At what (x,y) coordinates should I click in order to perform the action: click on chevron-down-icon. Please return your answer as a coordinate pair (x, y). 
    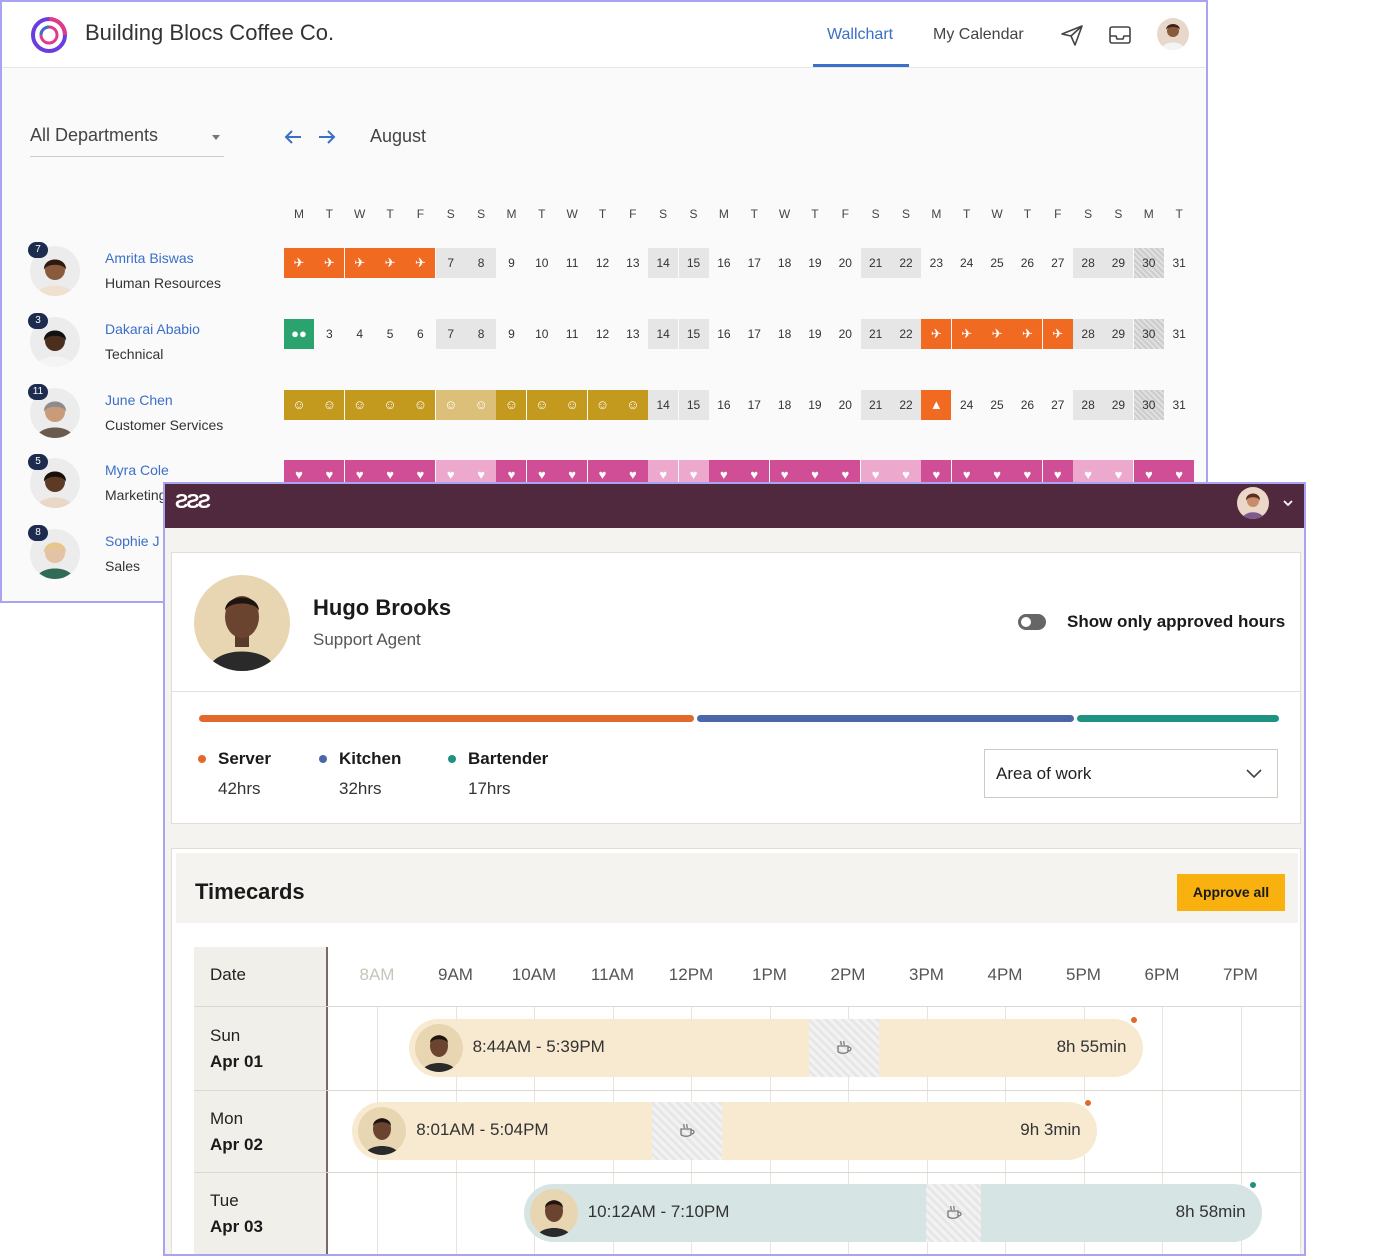
    Looking at the image, I should click on (1288, 503).